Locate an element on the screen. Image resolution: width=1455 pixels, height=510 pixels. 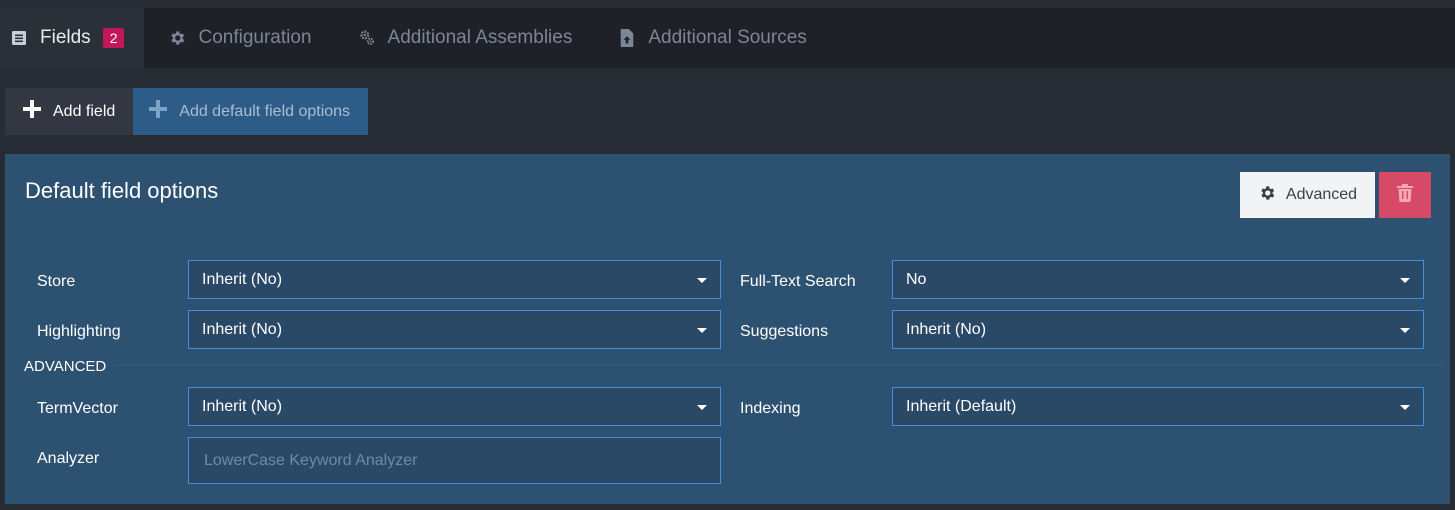
indexing-value: Inherit (Default) is located at coordinates (961, 406).